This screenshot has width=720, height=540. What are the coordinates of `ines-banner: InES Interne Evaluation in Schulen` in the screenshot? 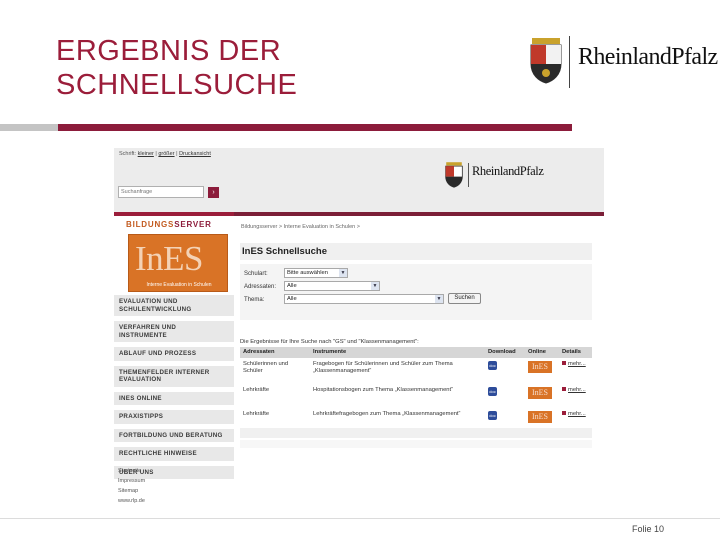 It's located at (178, 263).